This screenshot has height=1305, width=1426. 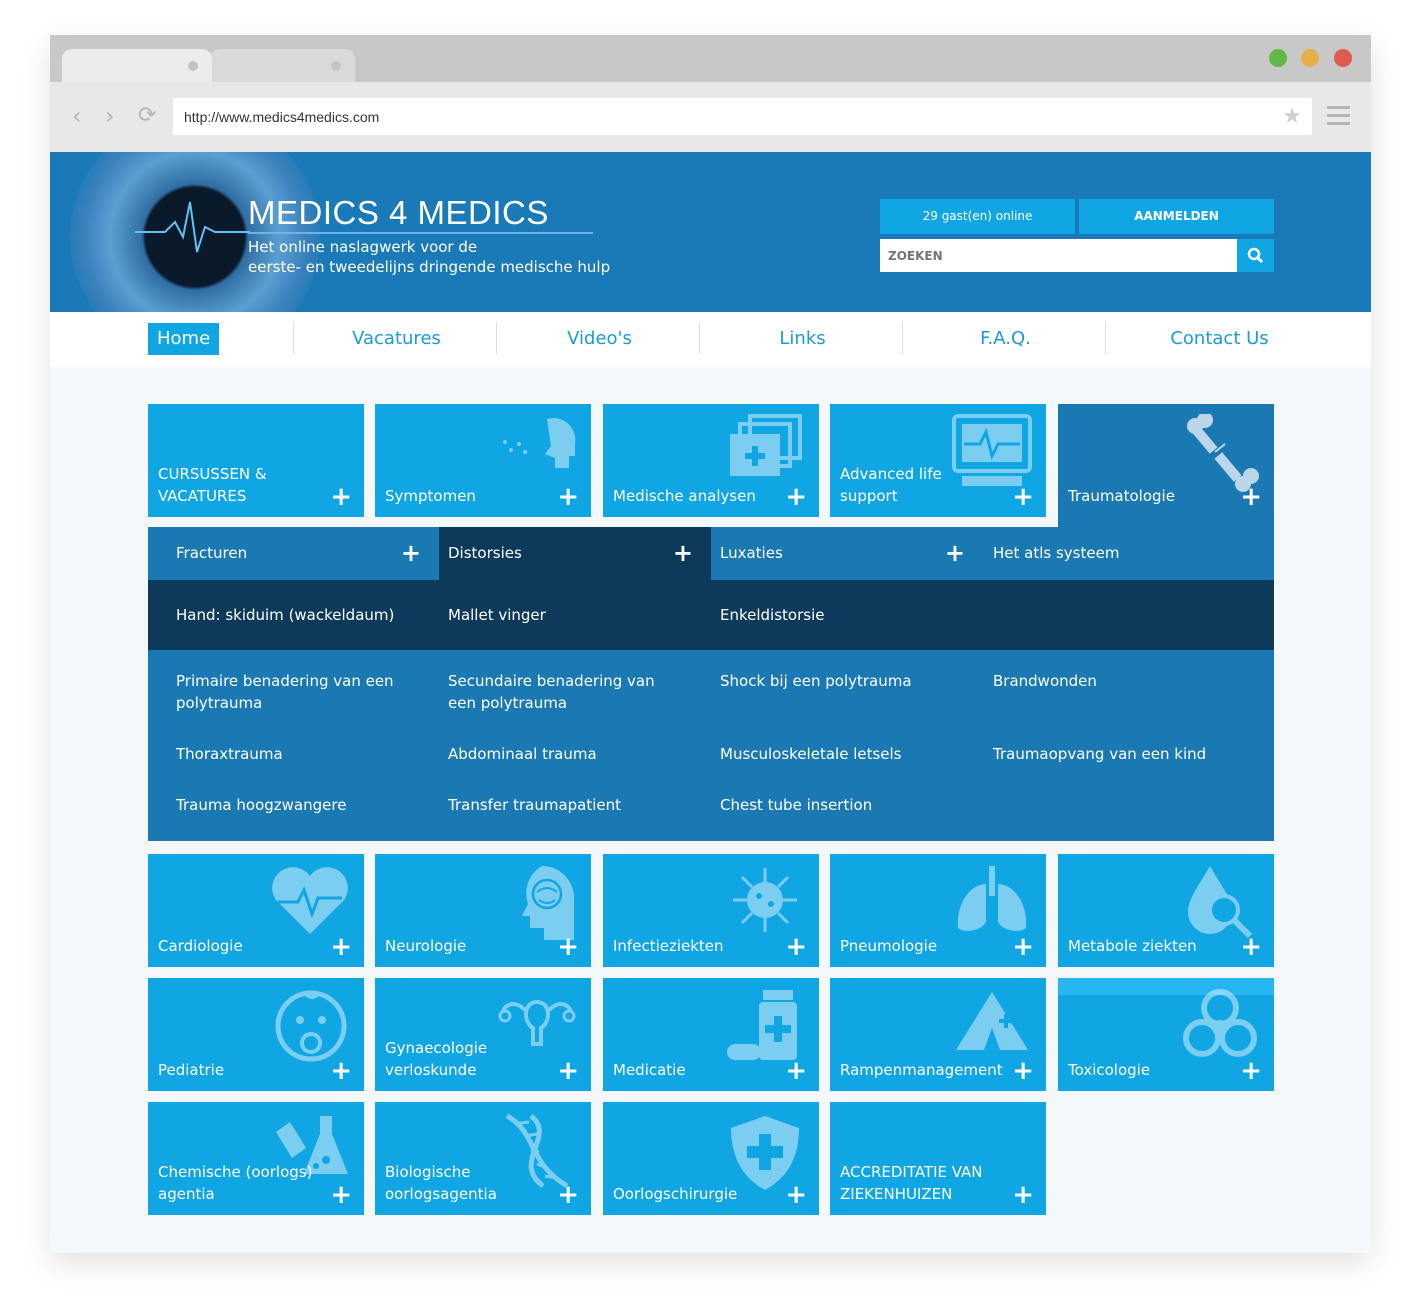 I want to click on subtab-luxaties: Luxaties +, so click(x=847, y=553).